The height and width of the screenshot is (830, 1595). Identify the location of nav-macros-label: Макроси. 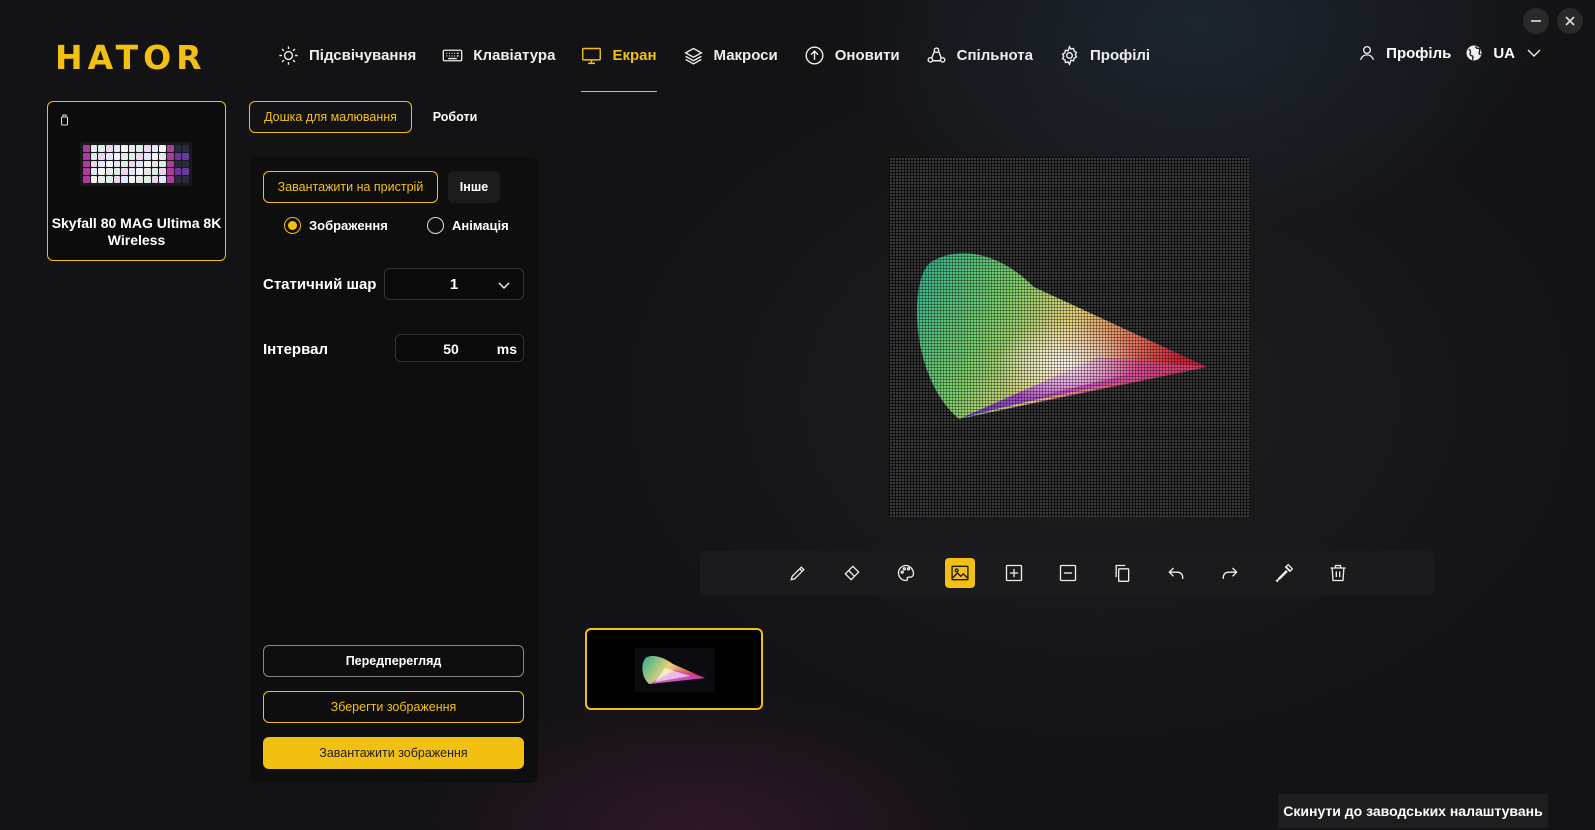
(745, 55).